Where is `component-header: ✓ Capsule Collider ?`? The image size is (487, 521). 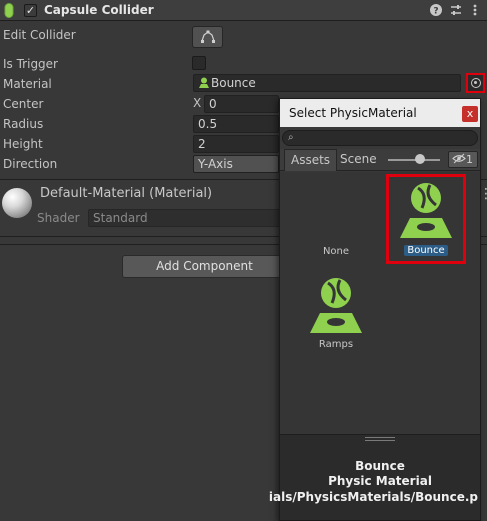
component-header: ✓ Capsule Collider ? is located at coordinates (243, 10).